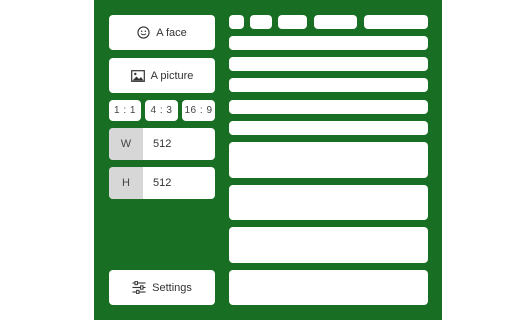 The height and width of the screenshot is (320, 512). I want to click on ratio-1-1-label: 1, so click(125, 110).